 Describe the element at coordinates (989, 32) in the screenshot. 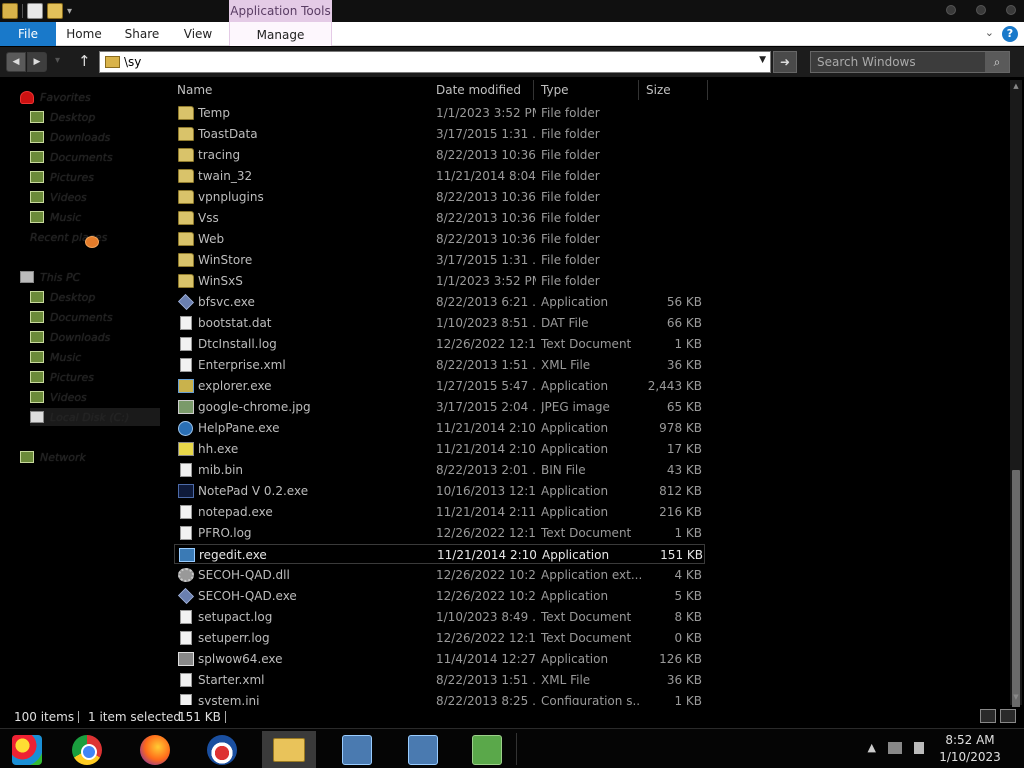

I see `expand-ribbon-icon: ⌄` at that location.